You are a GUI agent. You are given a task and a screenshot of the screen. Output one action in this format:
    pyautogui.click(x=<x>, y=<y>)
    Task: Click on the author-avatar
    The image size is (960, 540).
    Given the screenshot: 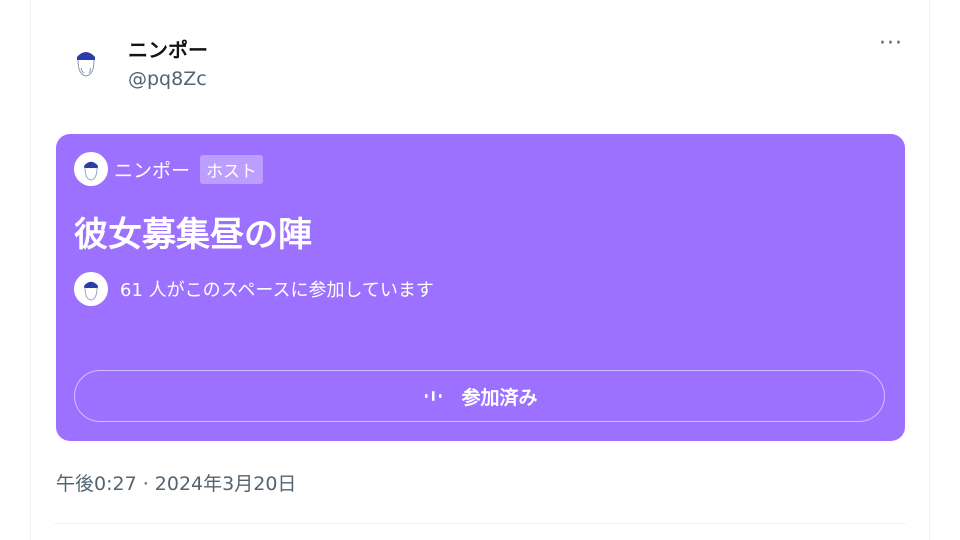 What is the action you would take?
    pyautogui.click(x=86, y=62)
    